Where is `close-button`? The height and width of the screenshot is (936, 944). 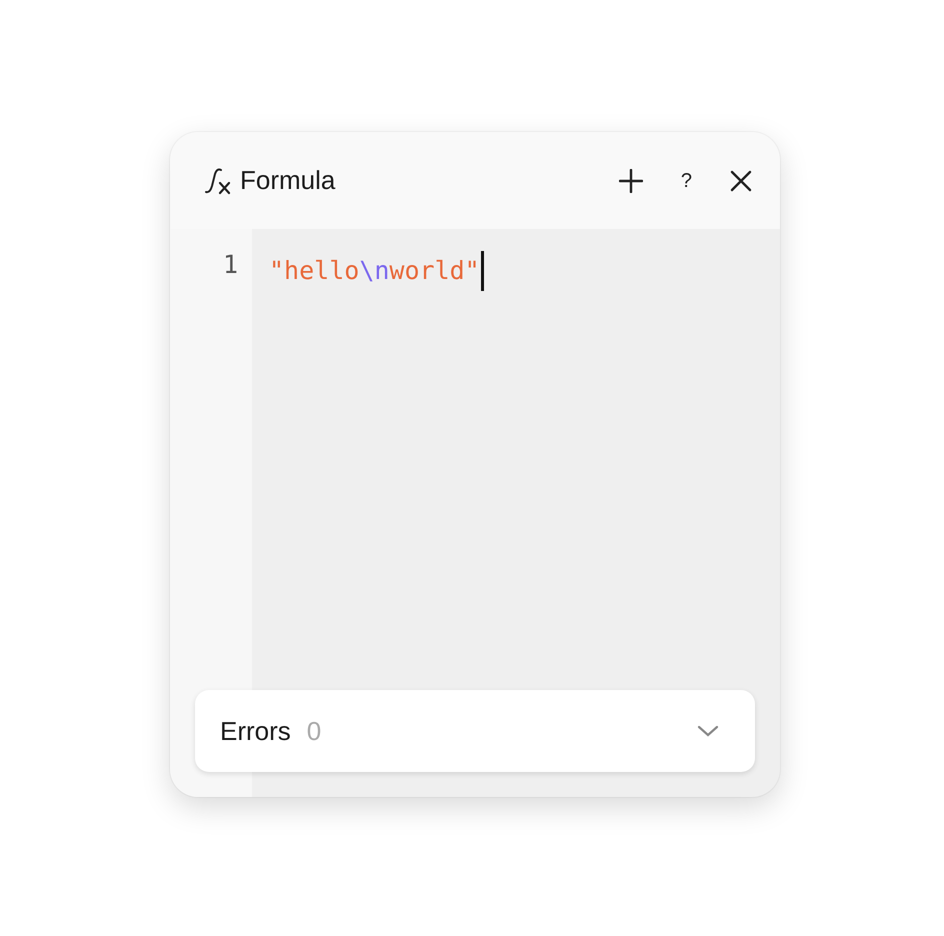 close-button is located at coordinates (741, 181).